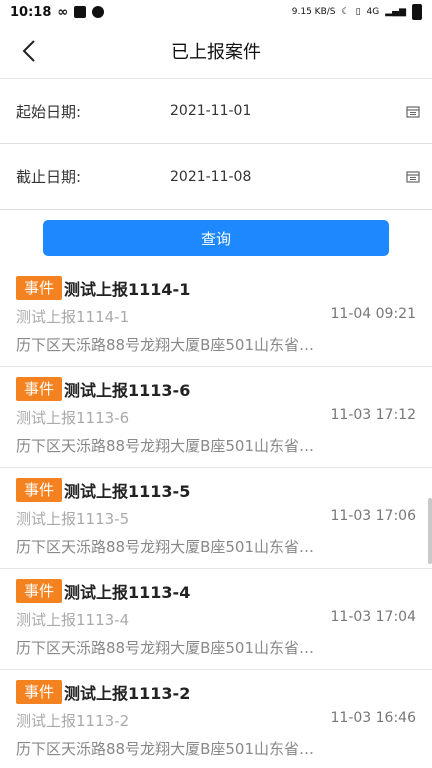  What do you see at coordinates (216, 12) in the screenshot?
I see `status-bar: 10:18 ∞ 9.15 KB/S ☾ ▯ 4G ▂▄▆` at bounding box center [216, 12].